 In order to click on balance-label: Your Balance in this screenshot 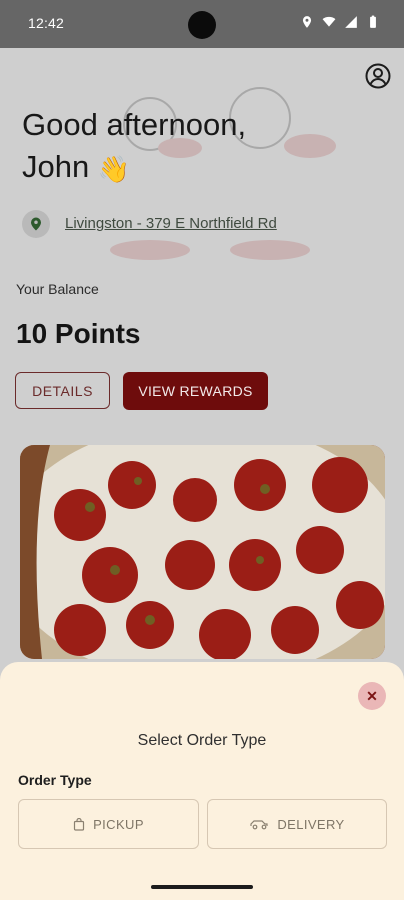, I will do `click(57, 289)`.